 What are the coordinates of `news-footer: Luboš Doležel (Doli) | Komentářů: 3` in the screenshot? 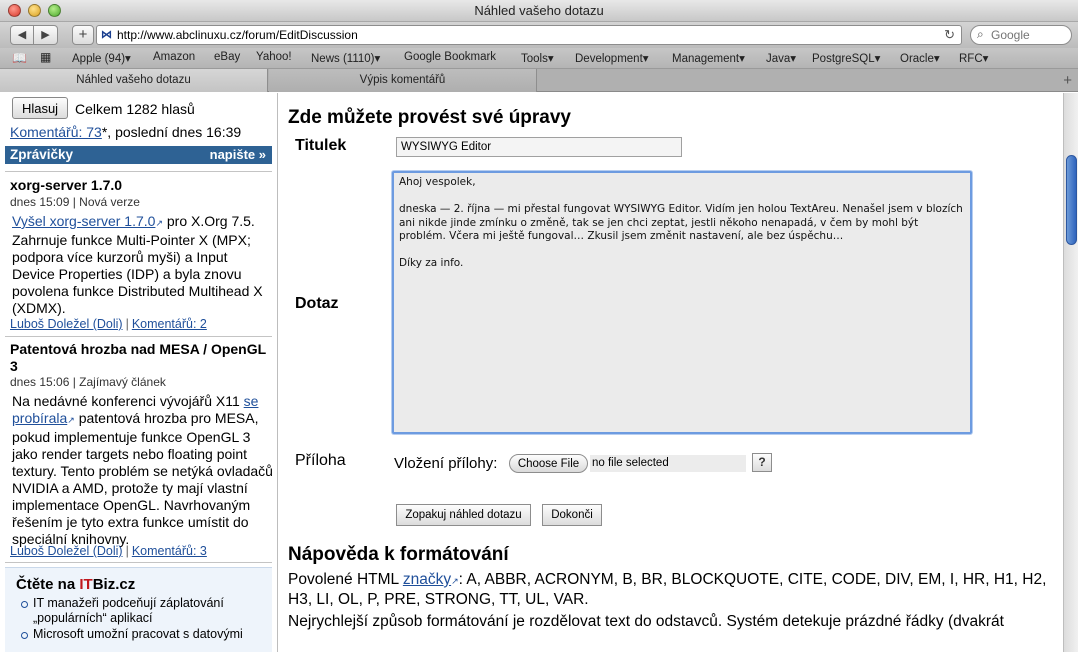 It's located at (108, 551).